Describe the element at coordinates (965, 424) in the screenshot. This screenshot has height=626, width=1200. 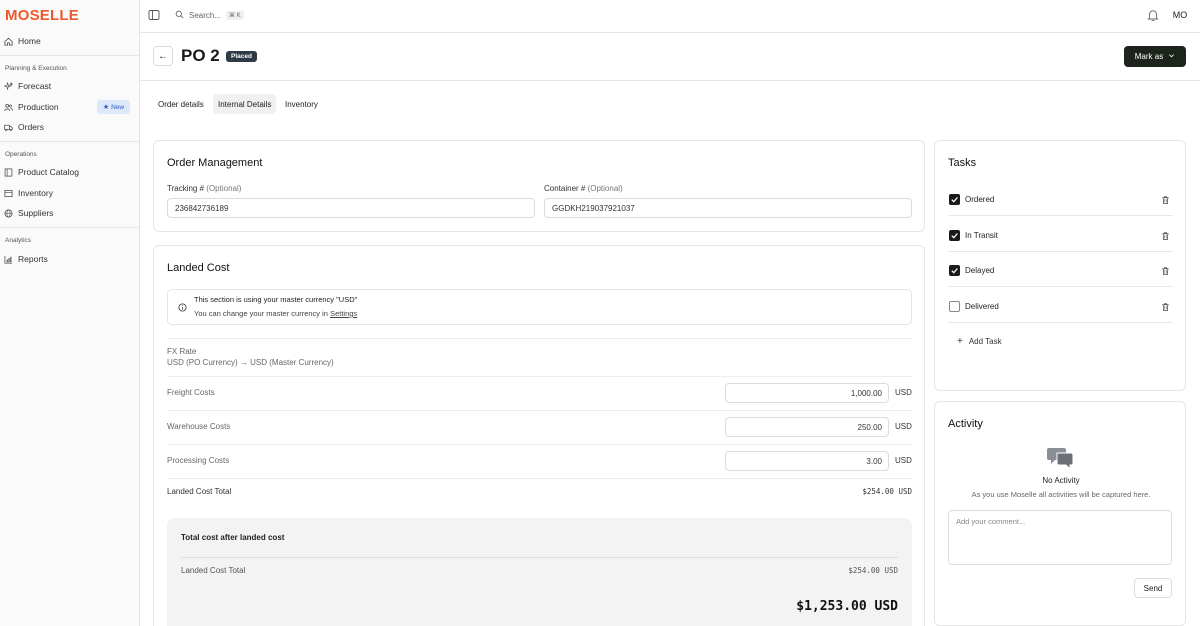
I see `card-title: Activity` at that location.